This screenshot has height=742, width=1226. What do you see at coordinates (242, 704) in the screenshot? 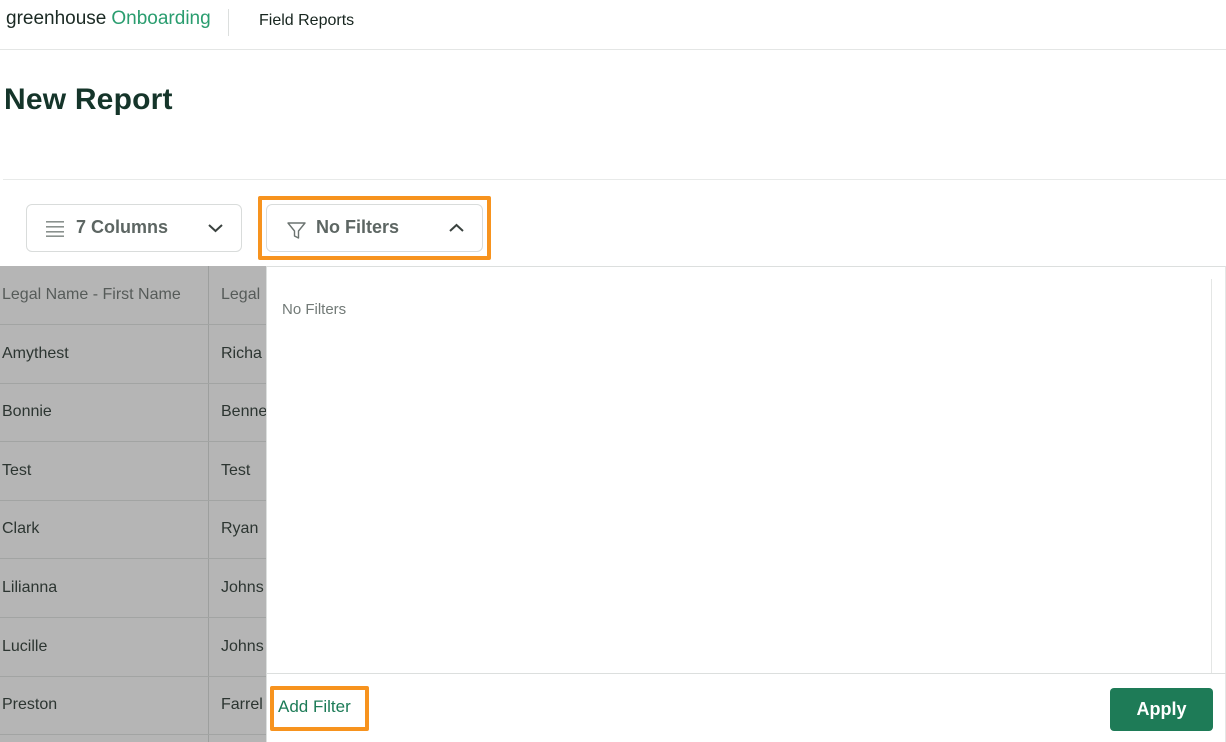
I see `table-cell: Farrel` at bounding box center [242, 704].